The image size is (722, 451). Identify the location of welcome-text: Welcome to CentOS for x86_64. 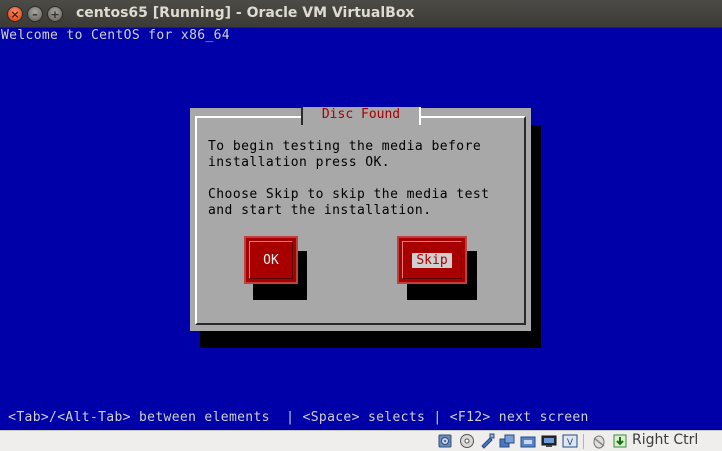
(115, 35).